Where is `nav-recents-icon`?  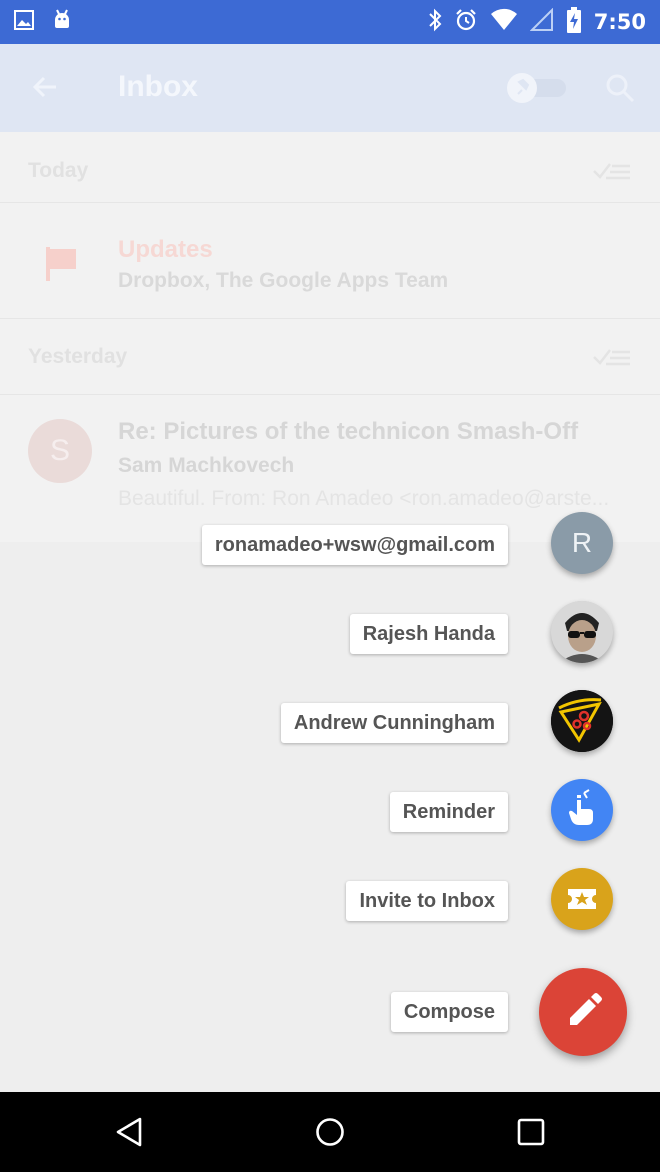 nav-recents-icon is located at coordinates (531, 1132).